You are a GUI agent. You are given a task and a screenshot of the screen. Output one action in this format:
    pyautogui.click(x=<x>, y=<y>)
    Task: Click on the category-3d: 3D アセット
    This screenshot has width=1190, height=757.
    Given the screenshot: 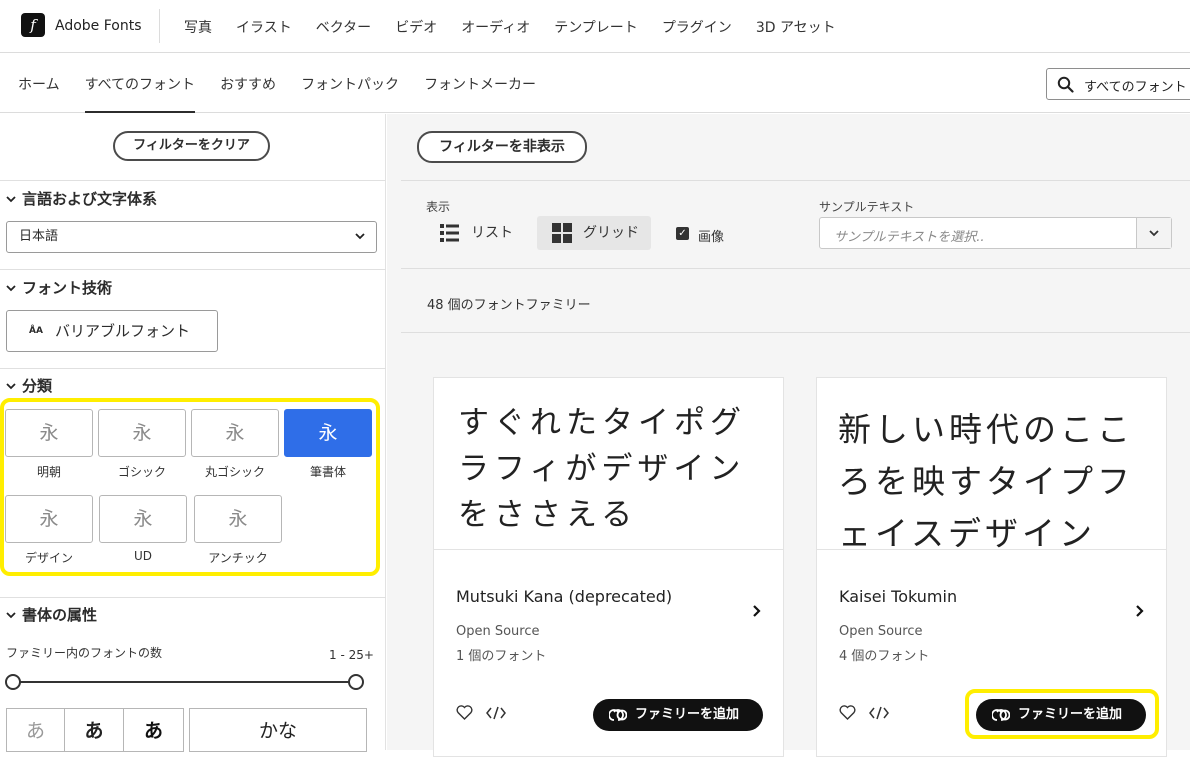 What is the action you would take?
    pyautogui.click(x=796, y=27)
    